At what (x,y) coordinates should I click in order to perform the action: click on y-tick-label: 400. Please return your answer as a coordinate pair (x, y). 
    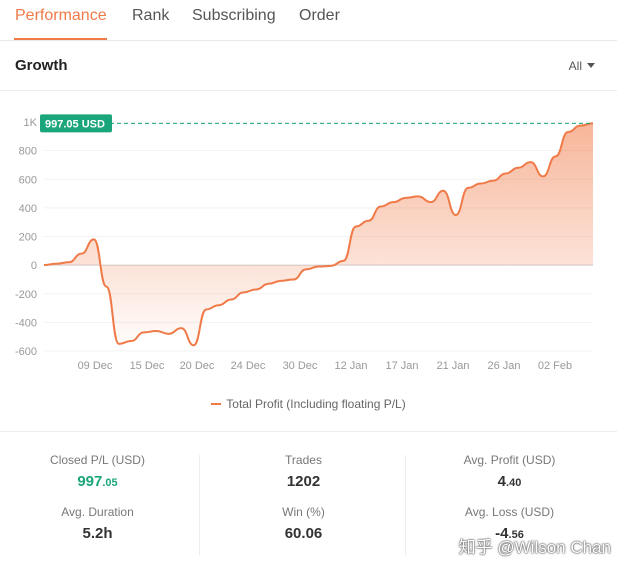
    Looking at the image, I should click on (28, 209).